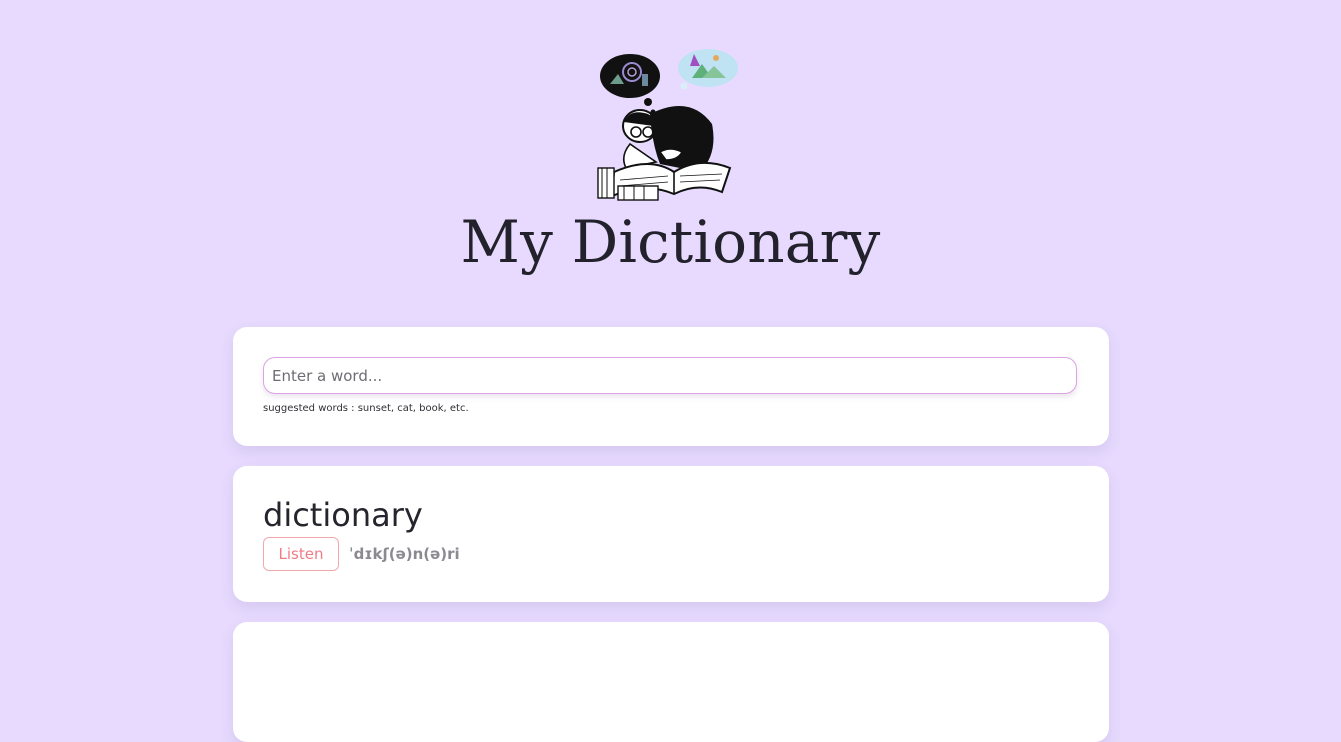  What do you see at coordinates (667, 125) in the screenshot?
I see `reading-scholar-icon` at bounding box center [667, 125].